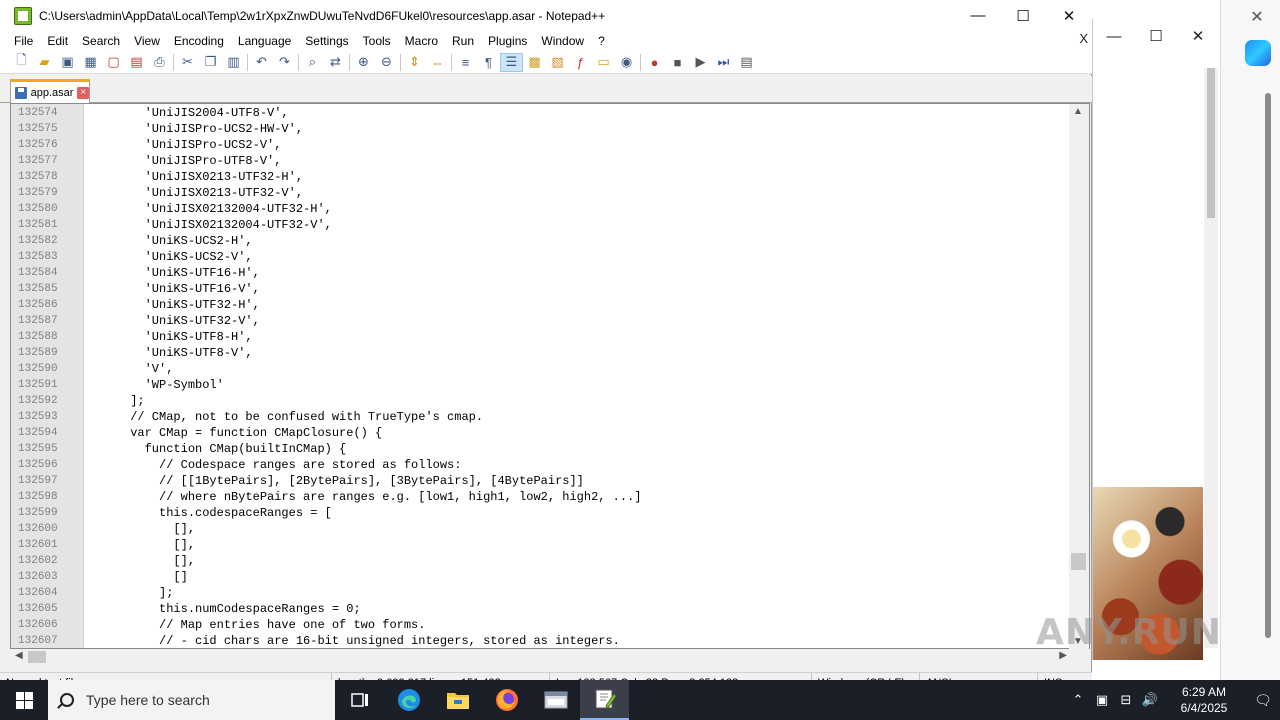 The image size is (1280, 720). I want to click on code-line: 132583 'UniKS-UCS2-V',, so click(541, 257).